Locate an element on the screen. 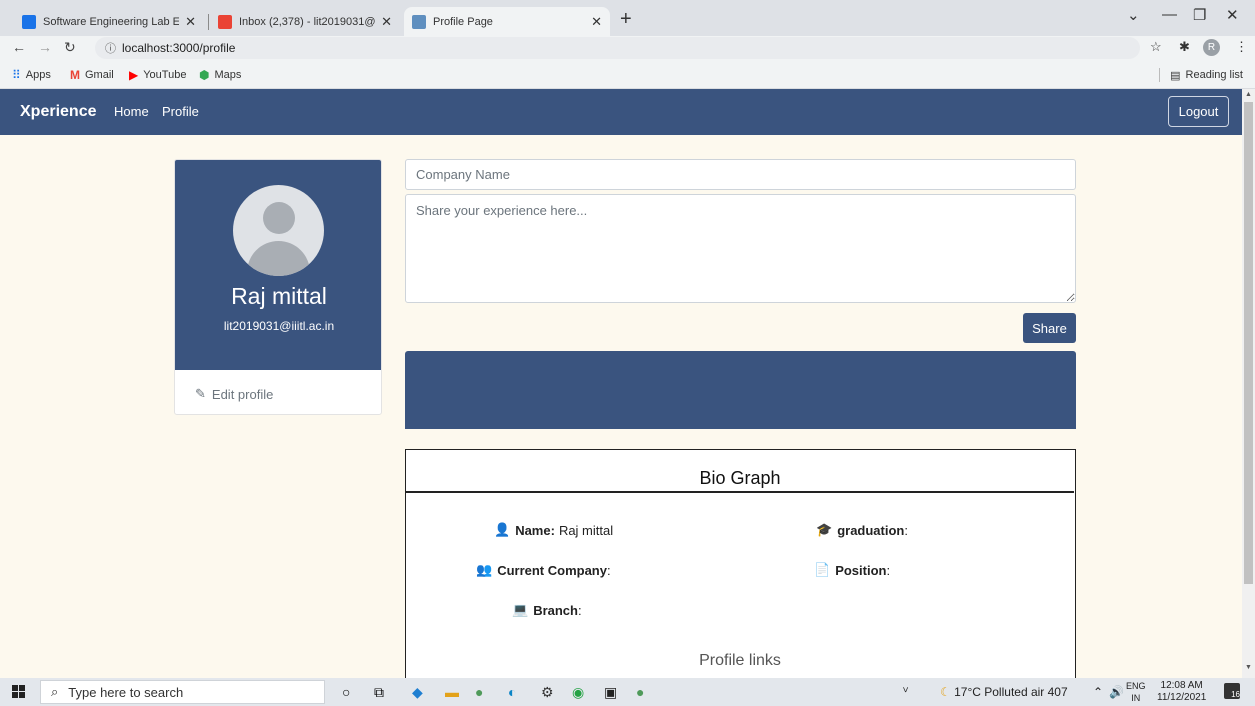 Image resolution: width=1255 pixels, height=706 pixels. region-code: IN is located at coordinates (1136, 698).